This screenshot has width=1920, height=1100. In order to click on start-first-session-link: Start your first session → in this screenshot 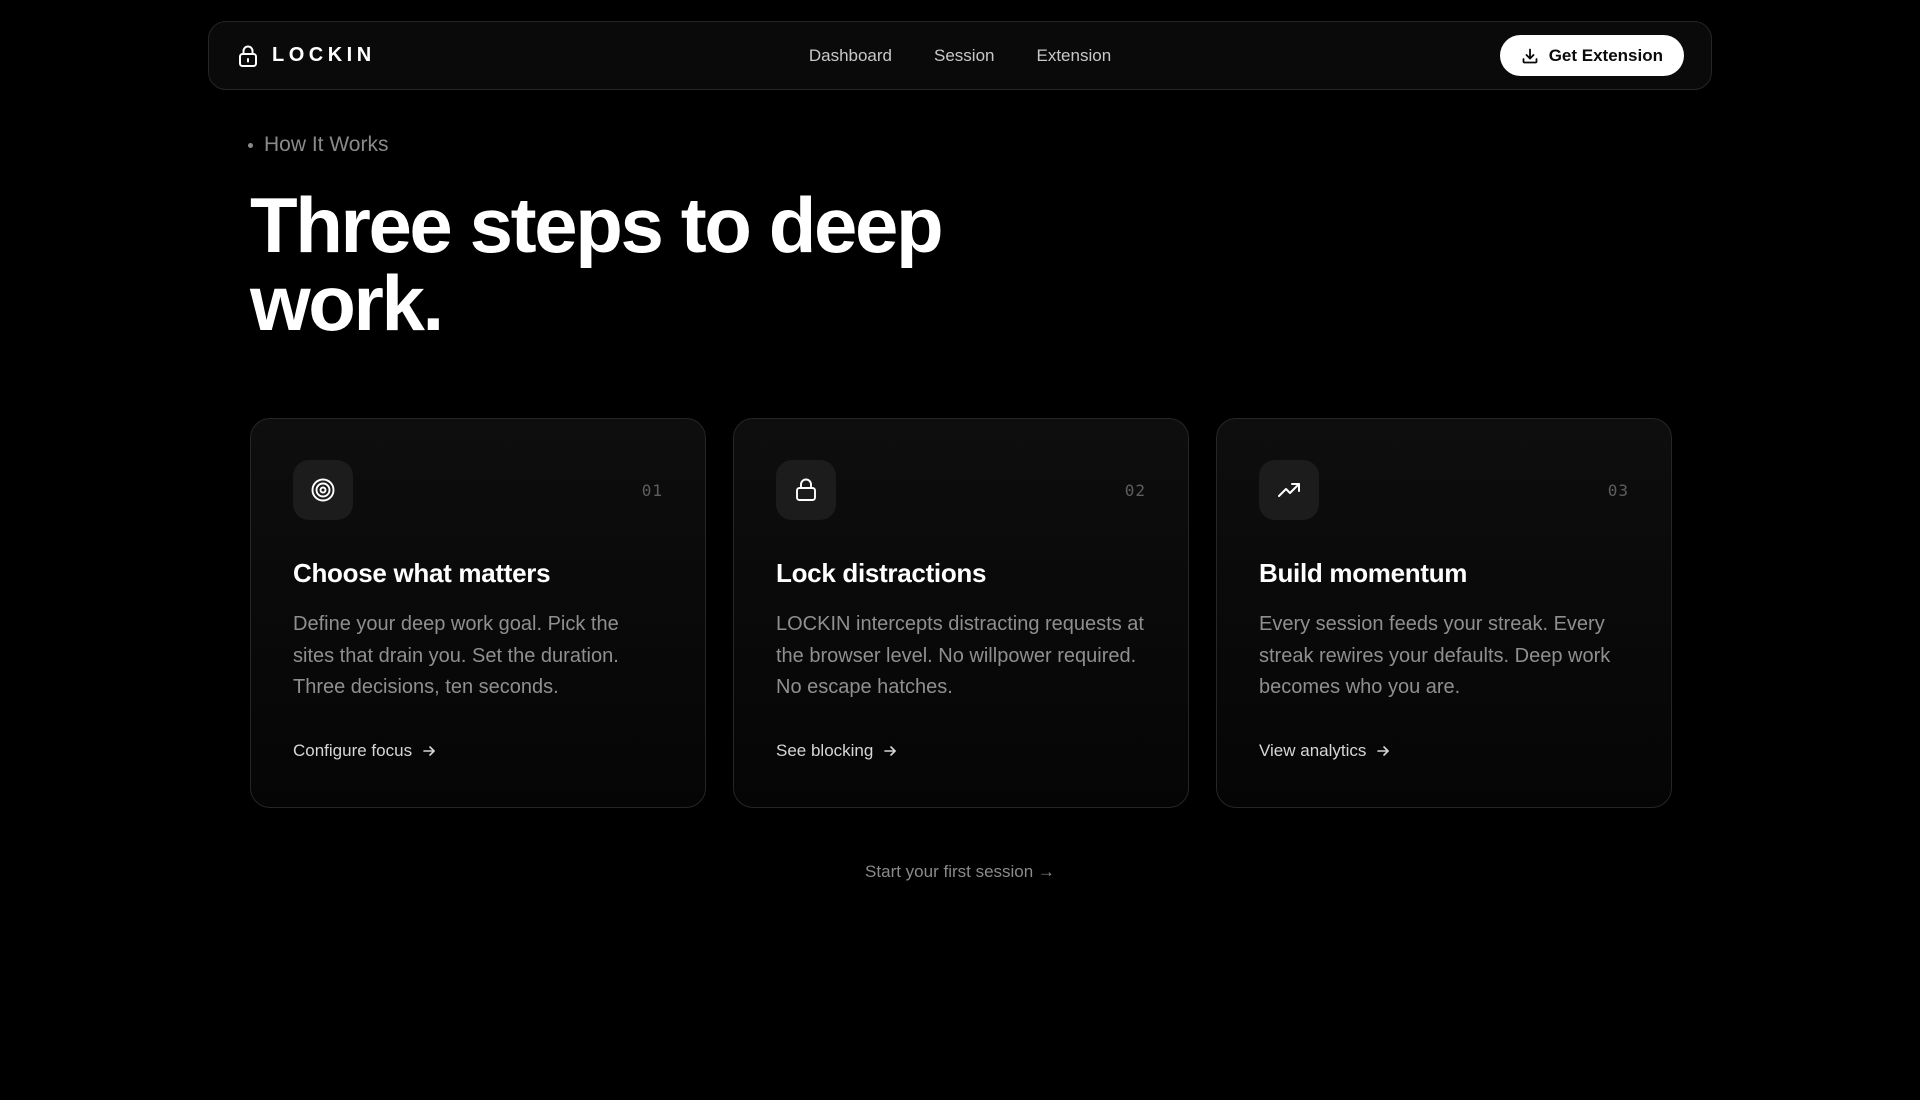, I will do `click(960, 872)`.